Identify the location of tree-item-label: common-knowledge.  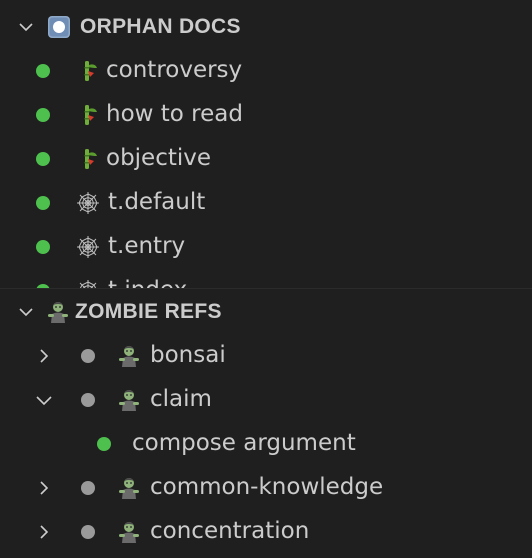
(267, 487).